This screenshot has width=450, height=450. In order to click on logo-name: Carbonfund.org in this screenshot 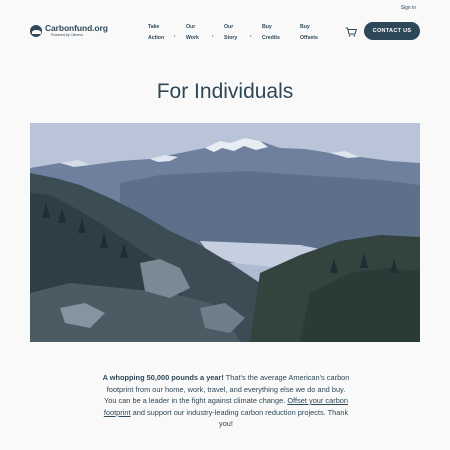, I will do `click(76, 28)`.